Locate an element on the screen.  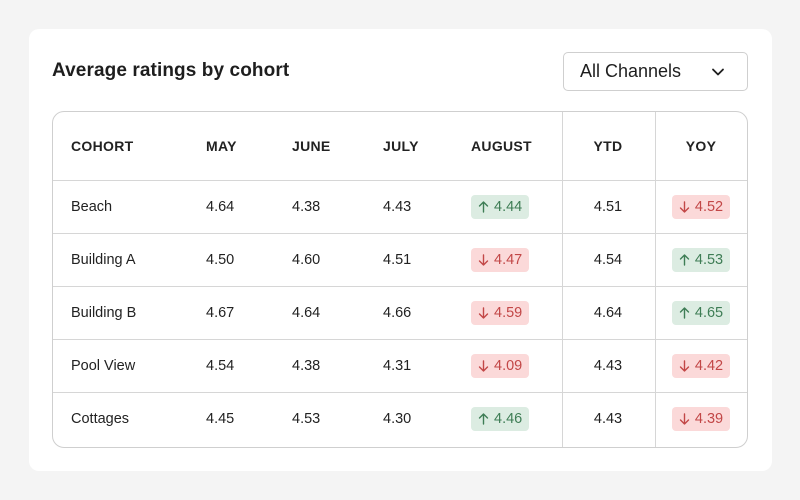
cell-august: 4.47 is located at coordinates (500, 260).